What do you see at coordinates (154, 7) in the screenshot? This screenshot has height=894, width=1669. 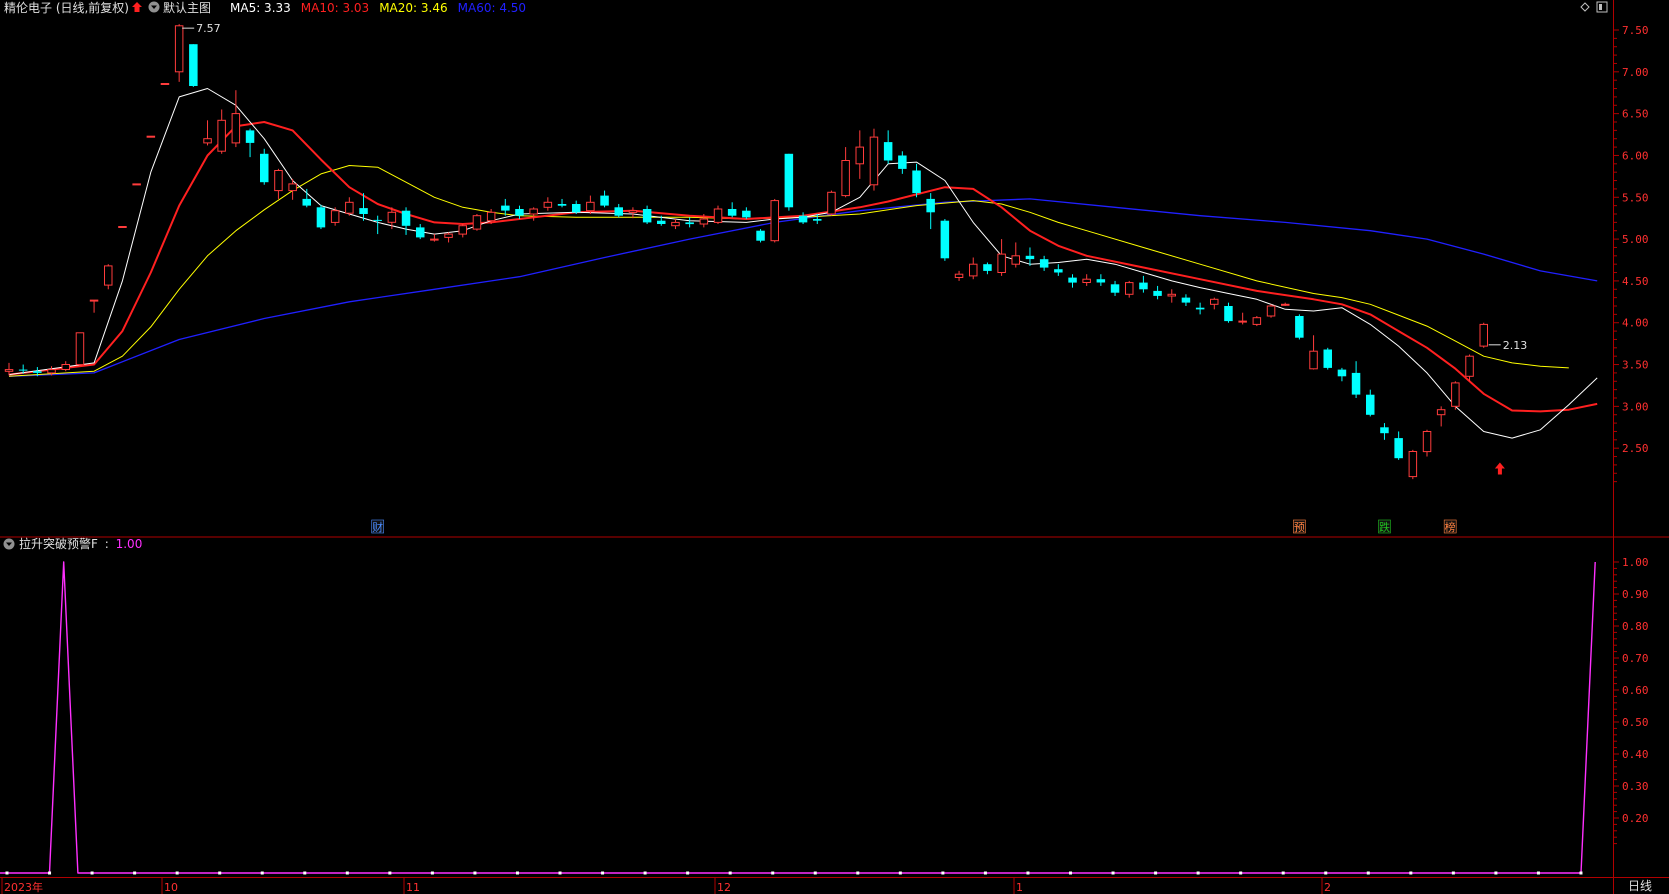 I see `collapse-icon` at bounding box center [154, 7].